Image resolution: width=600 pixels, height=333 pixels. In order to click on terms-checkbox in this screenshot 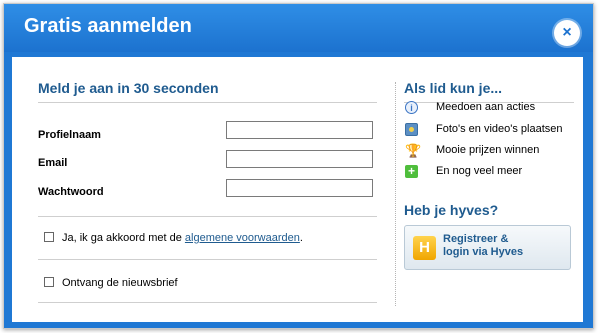, I will do `click(49, 237)`.